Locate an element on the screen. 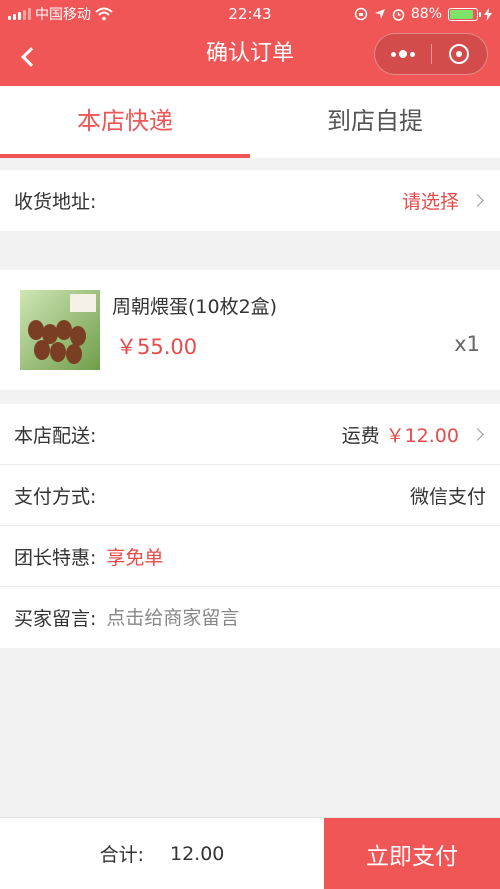  lock-rotation-icon is located at coordinates (361, 14).